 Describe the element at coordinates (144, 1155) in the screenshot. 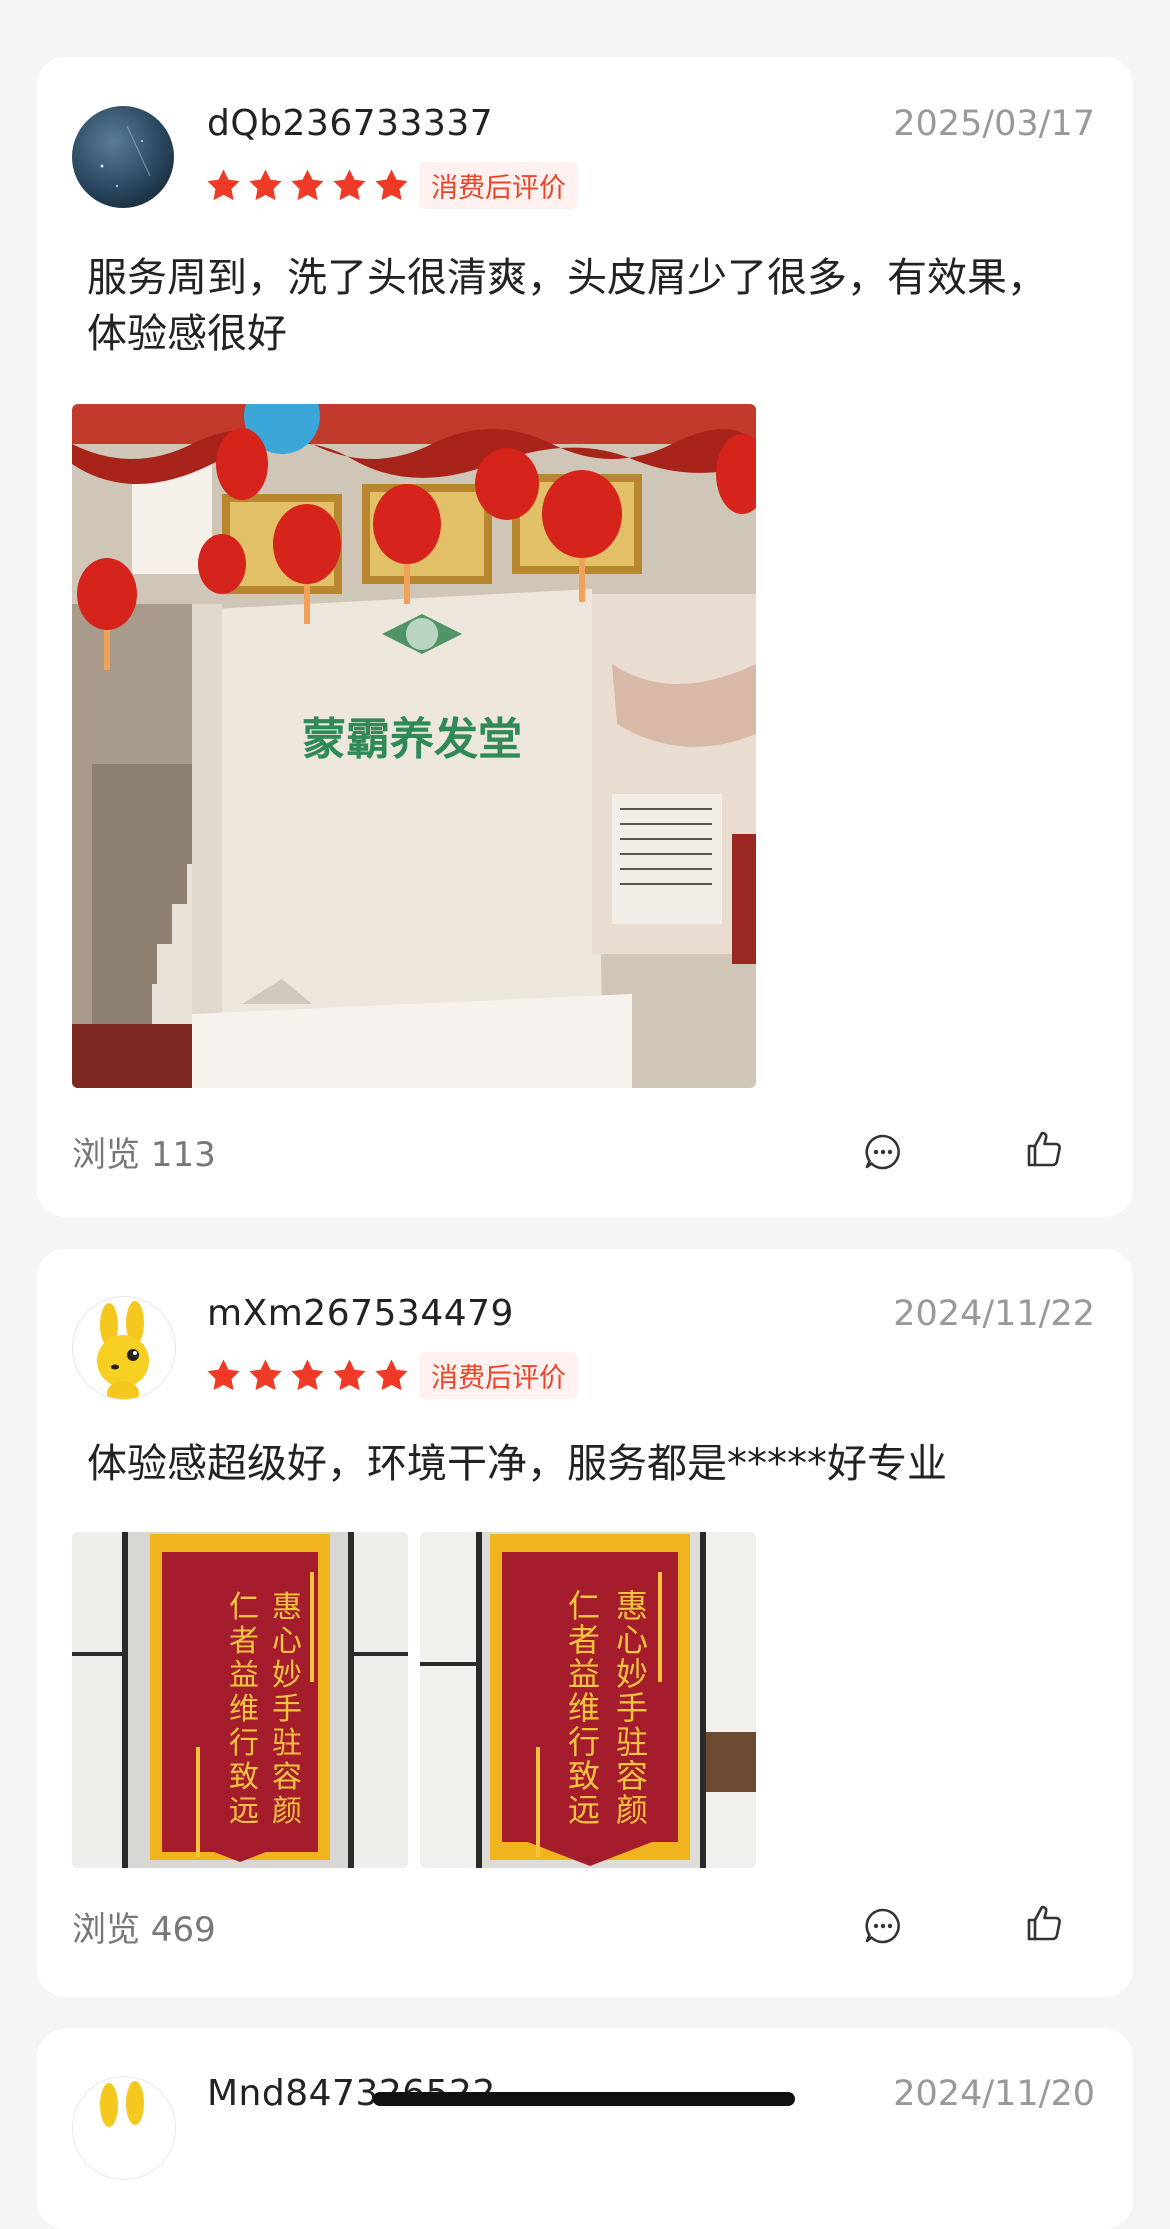

I see `view-count: 浏览 113` at that location.